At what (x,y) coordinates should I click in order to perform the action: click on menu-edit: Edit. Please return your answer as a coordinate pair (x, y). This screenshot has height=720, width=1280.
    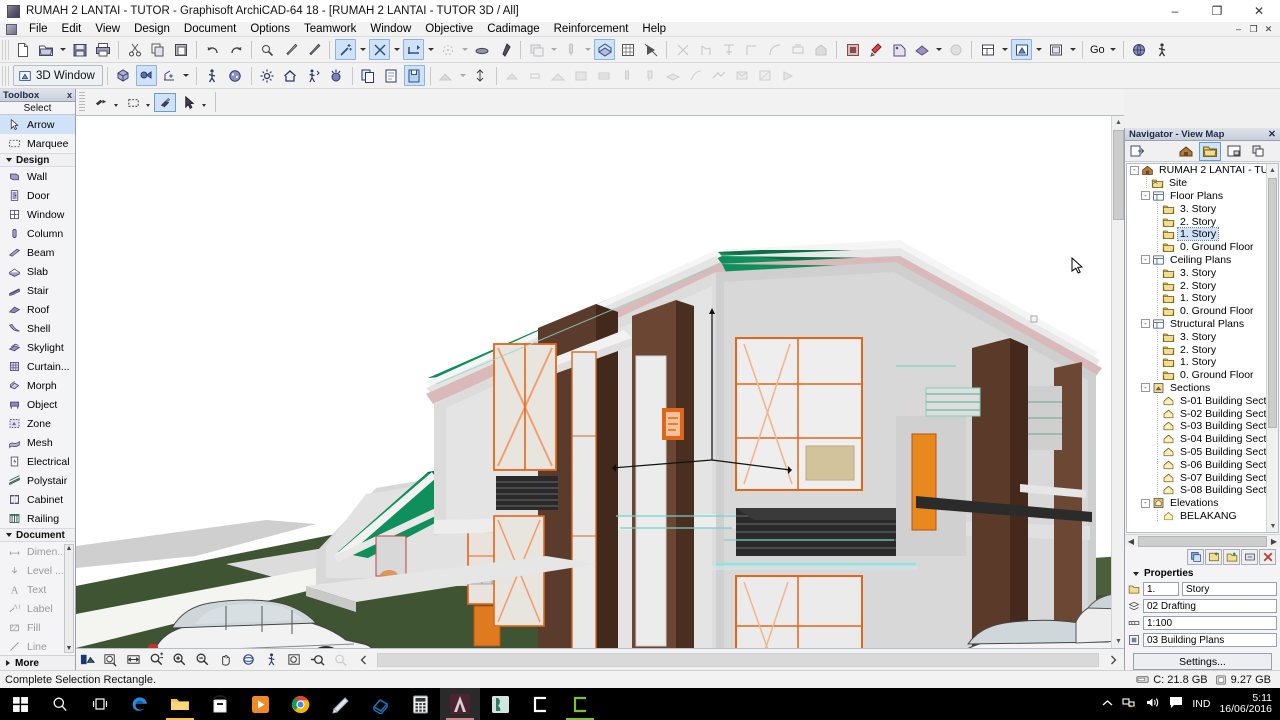
    Looking at the image, I should click on (72, 29).